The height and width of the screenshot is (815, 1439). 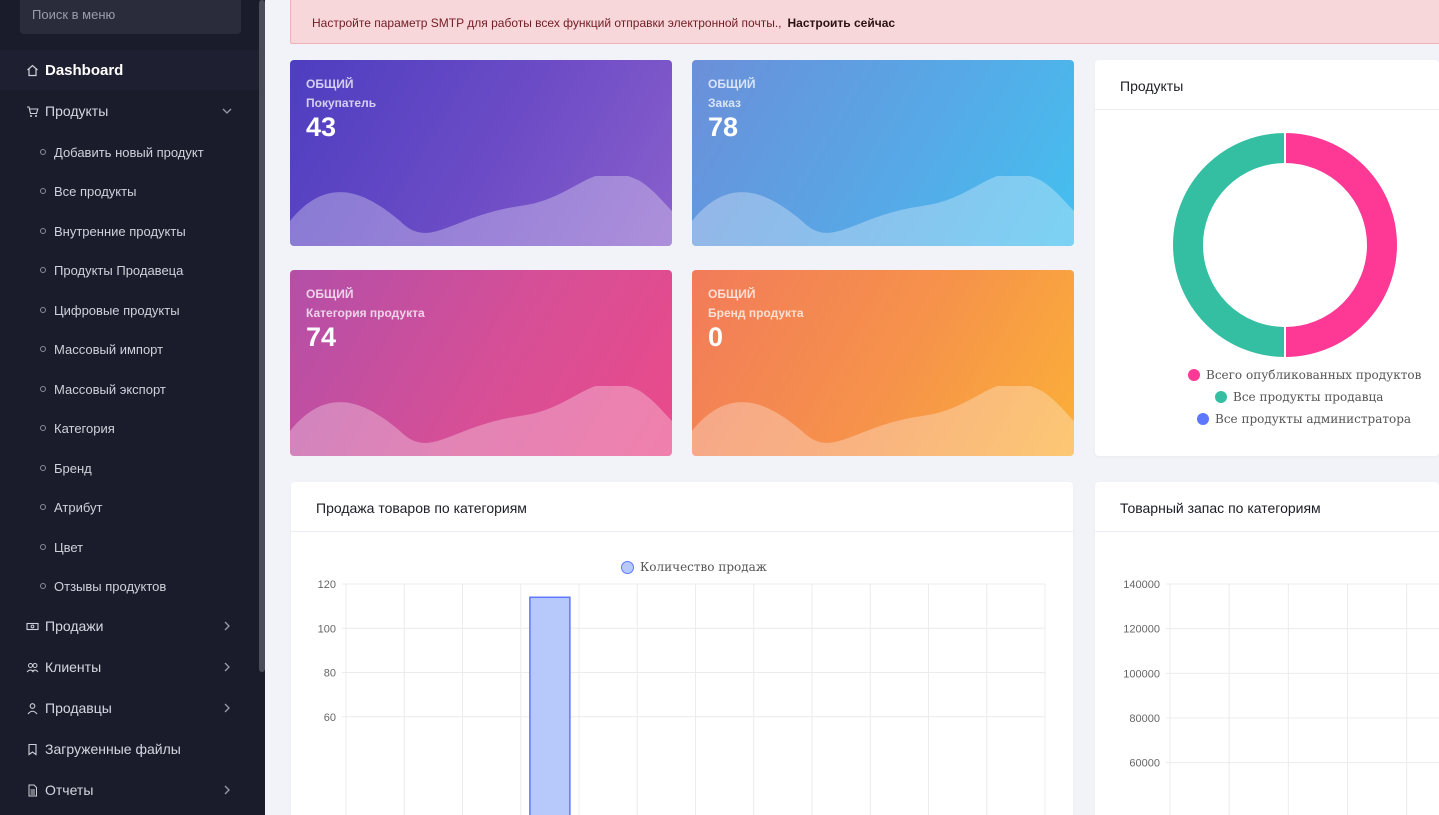 I want to click on sidebar-subitem-bulk-export: Массовый экспорт, so click(x=129, y=389).